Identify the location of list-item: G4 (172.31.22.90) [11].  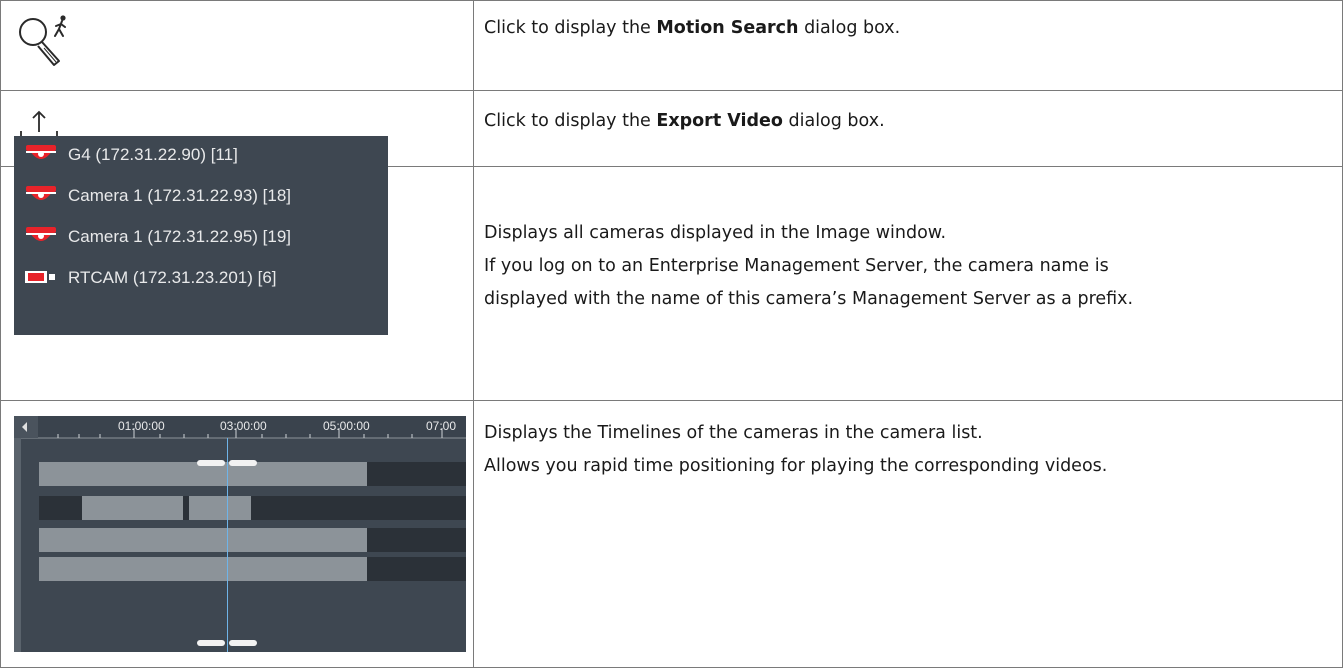
(201, 155).